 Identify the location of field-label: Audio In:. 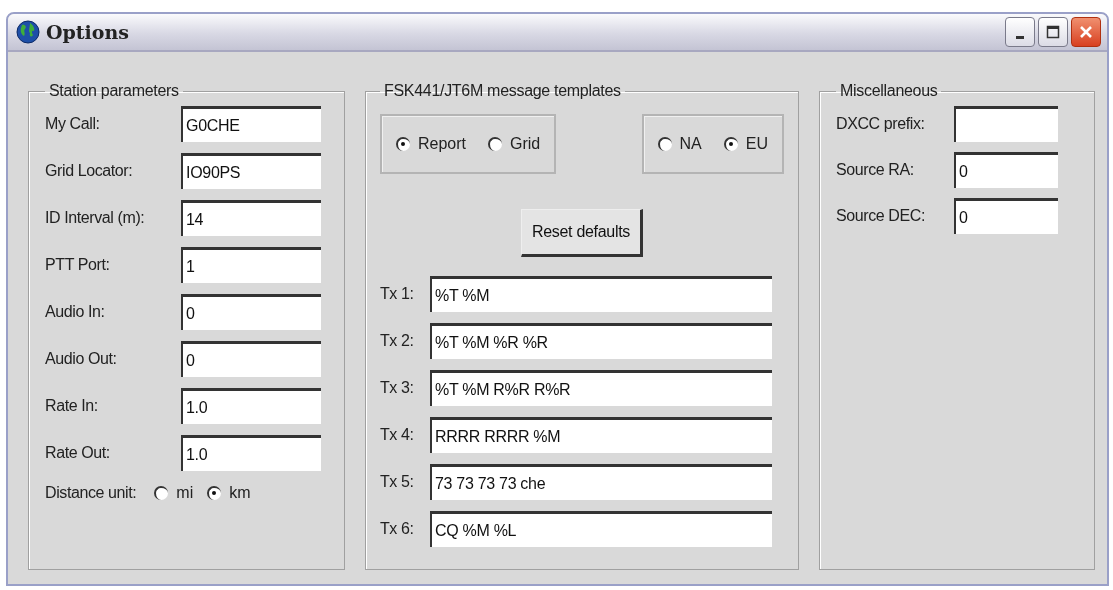
(75, 312).